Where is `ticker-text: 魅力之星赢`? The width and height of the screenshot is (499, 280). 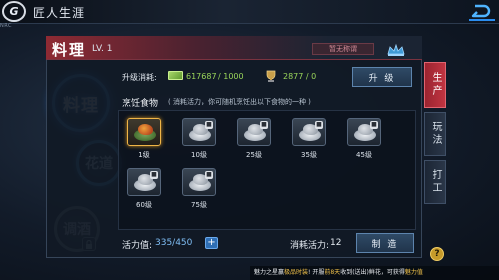 ticker-text: 魅力之星赢 is located at coordinates (269, 272).